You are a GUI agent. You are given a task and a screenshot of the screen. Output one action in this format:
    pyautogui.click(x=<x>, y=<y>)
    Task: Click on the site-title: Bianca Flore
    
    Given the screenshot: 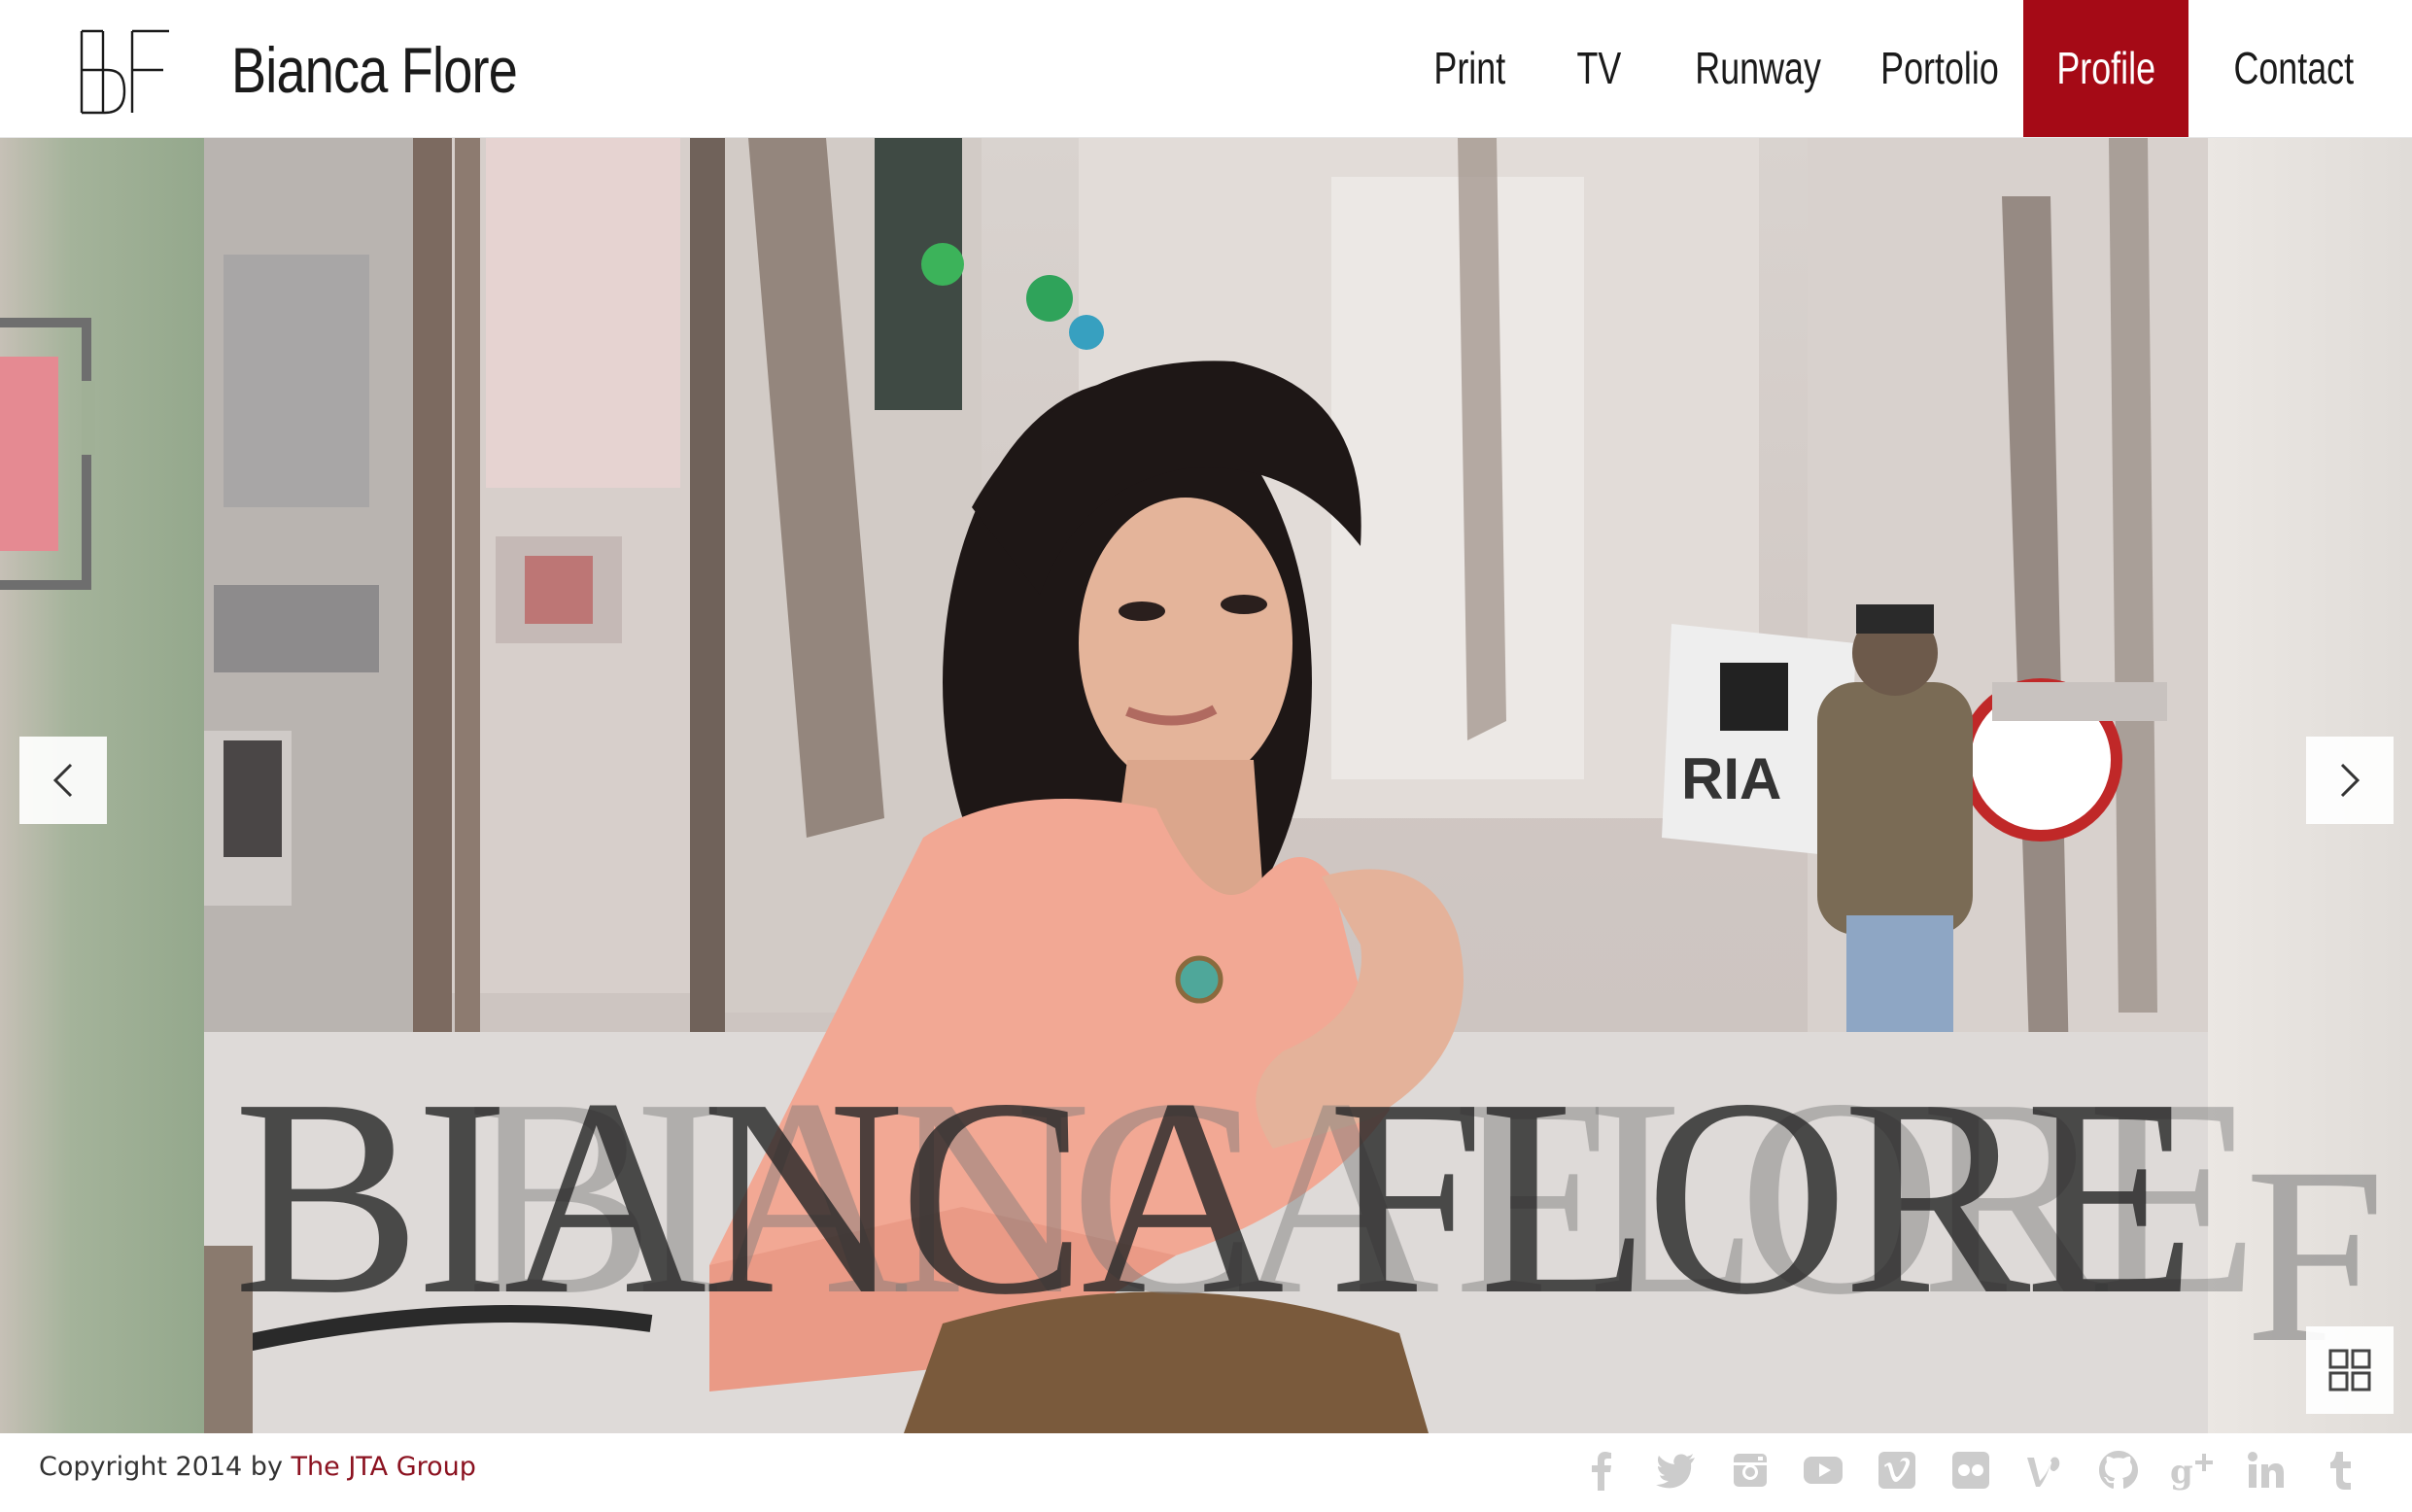 What is the action you would take?
    pyautogui.click(x=374, y=70)
    